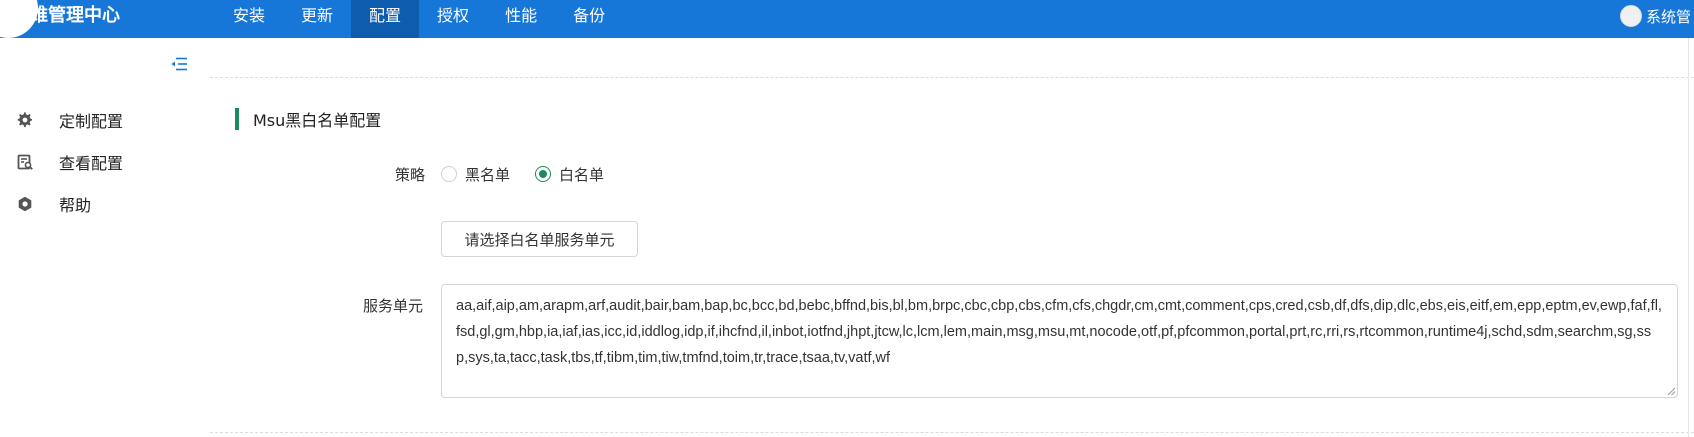 The image size is (1694, 437). I want to click on sidebar-item-view-config: 查看配置, so click(100, 162).